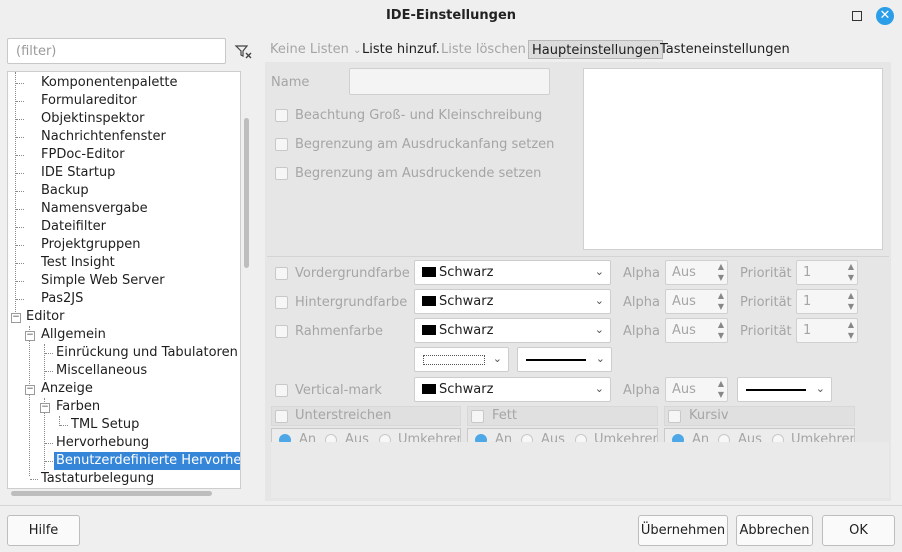 The height and width of the screenshot is (552, 902). Describe the element at coordinates (449, 81) in the screenshot. I see `name-input` at that location.